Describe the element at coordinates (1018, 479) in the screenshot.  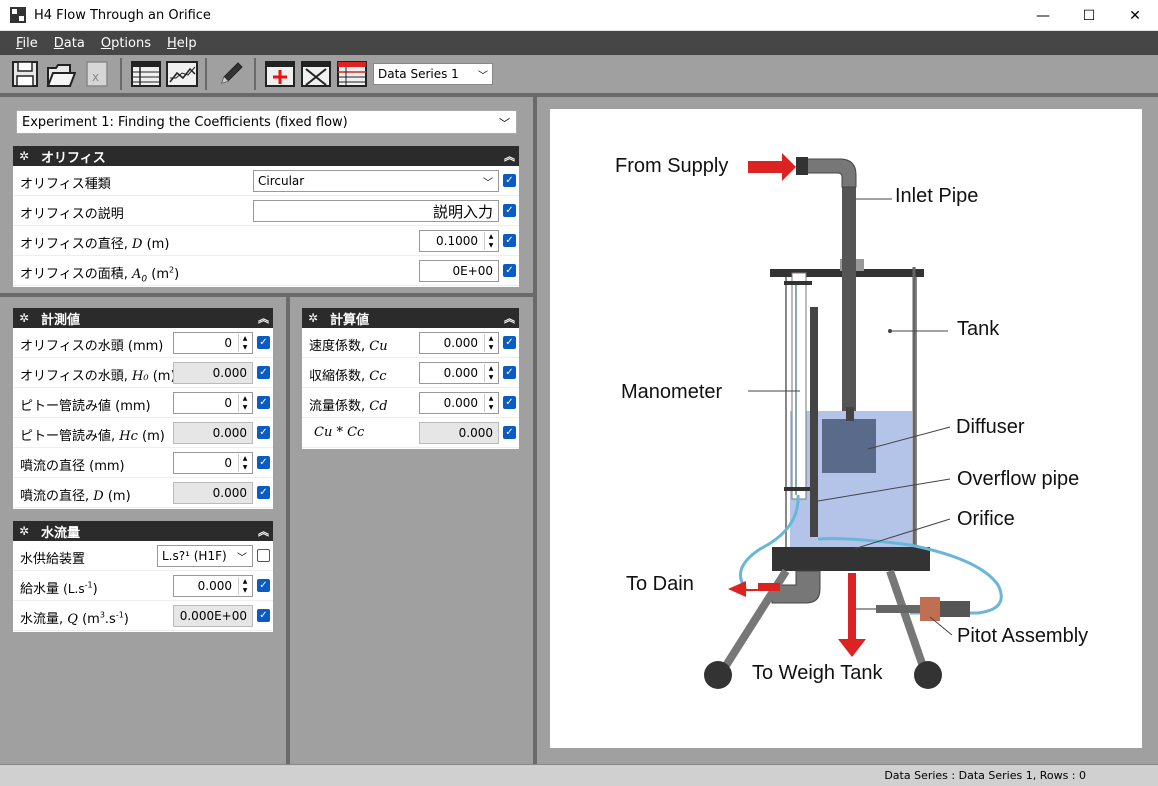
I see `label-overflow-pipe: Overflow pipe` at that location.